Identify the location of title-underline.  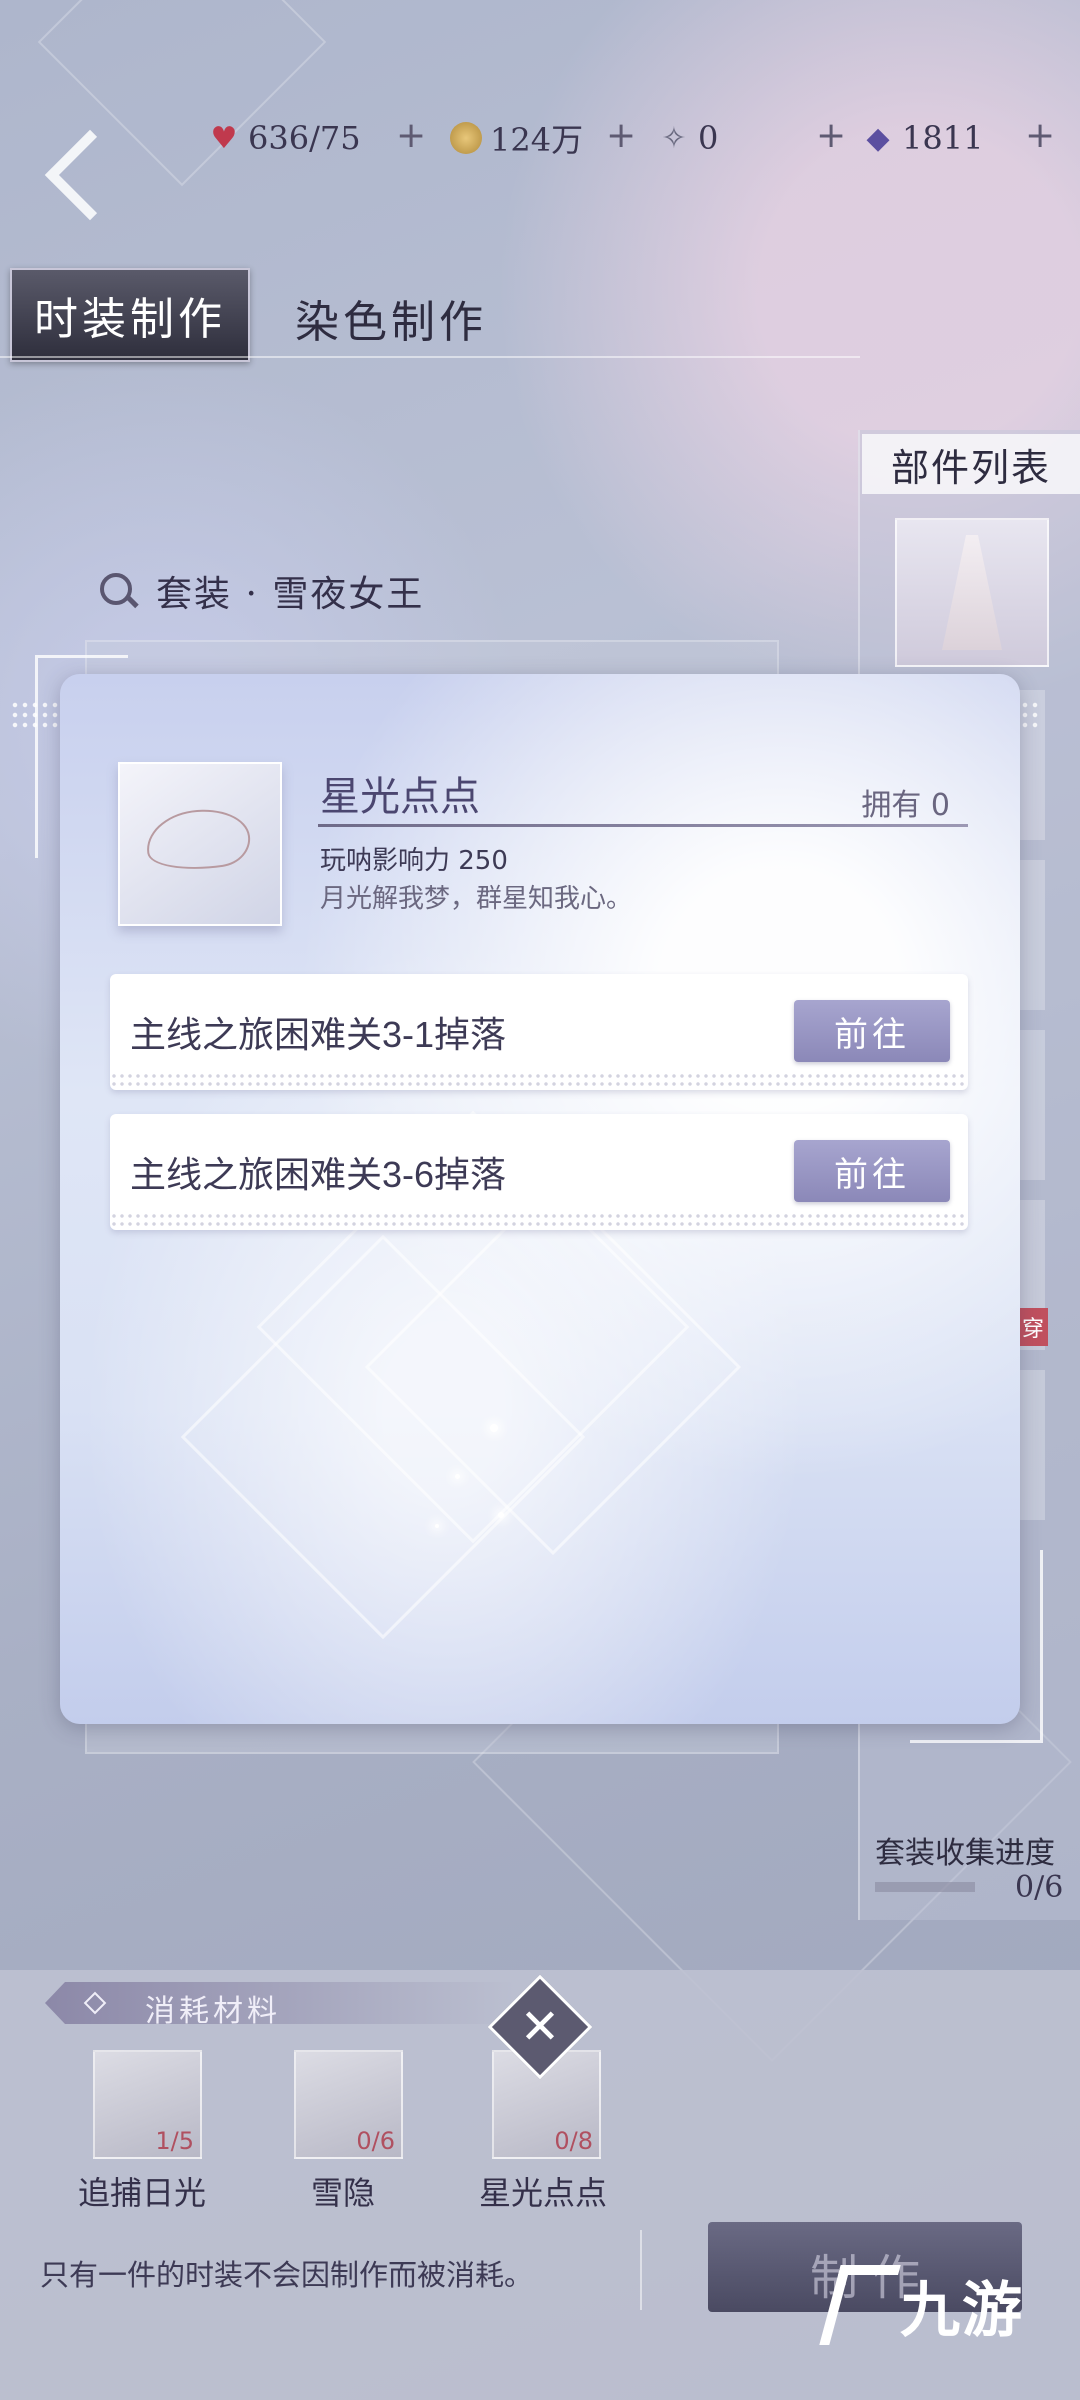
(643, 825).